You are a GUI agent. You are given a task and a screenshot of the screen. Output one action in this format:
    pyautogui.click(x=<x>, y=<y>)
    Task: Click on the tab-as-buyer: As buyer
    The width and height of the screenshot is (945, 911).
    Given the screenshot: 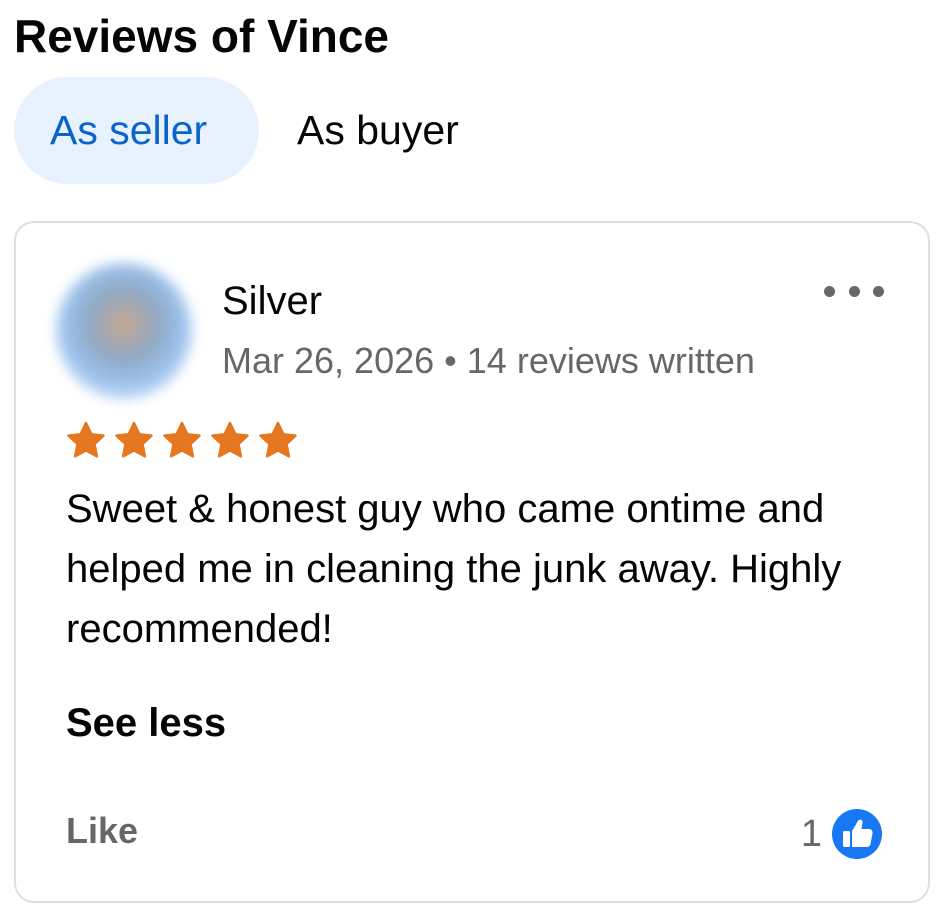 What is the action you would take?
    pyautogui.click(x=378, y=130)
    